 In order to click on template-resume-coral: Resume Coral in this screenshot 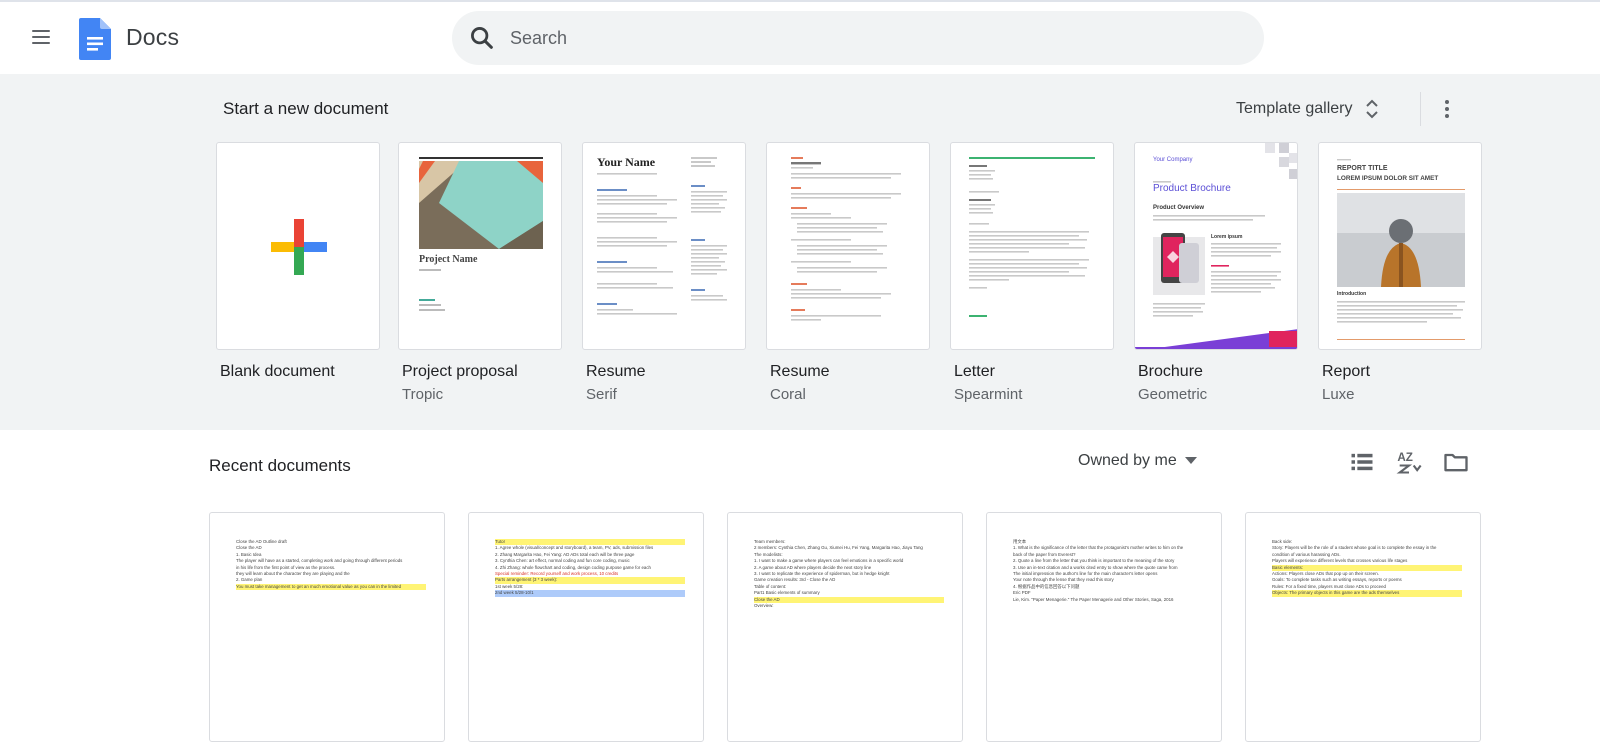, I will do `click(848, 272)`.